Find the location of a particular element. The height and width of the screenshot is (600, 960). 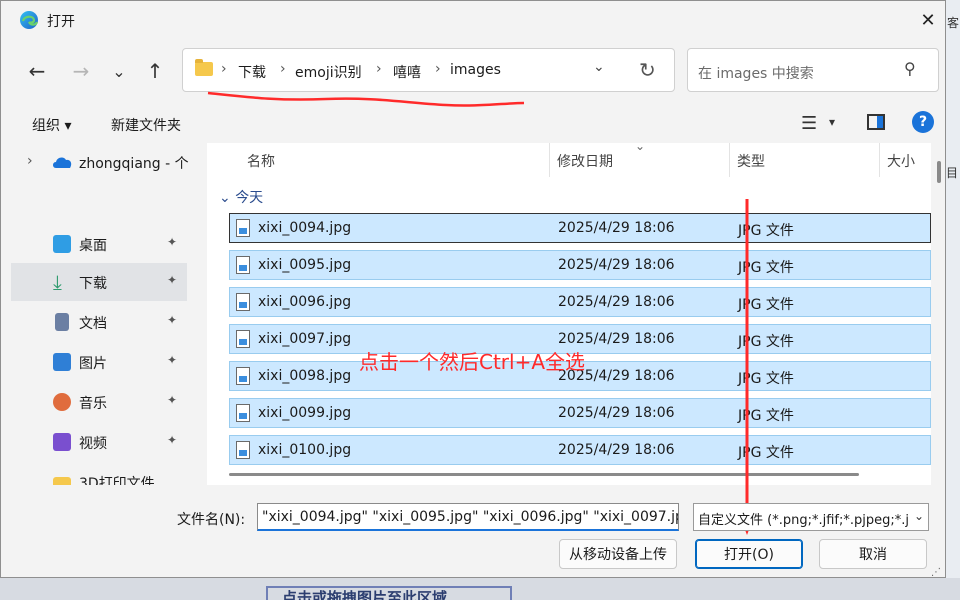

group-label: 今天 is located at coordinates (249, 198).